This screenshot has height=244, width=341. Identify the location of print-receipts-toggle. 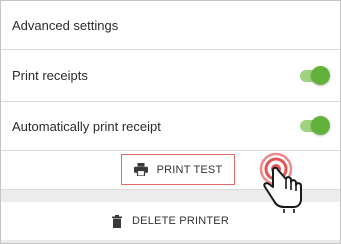
(315, 75).